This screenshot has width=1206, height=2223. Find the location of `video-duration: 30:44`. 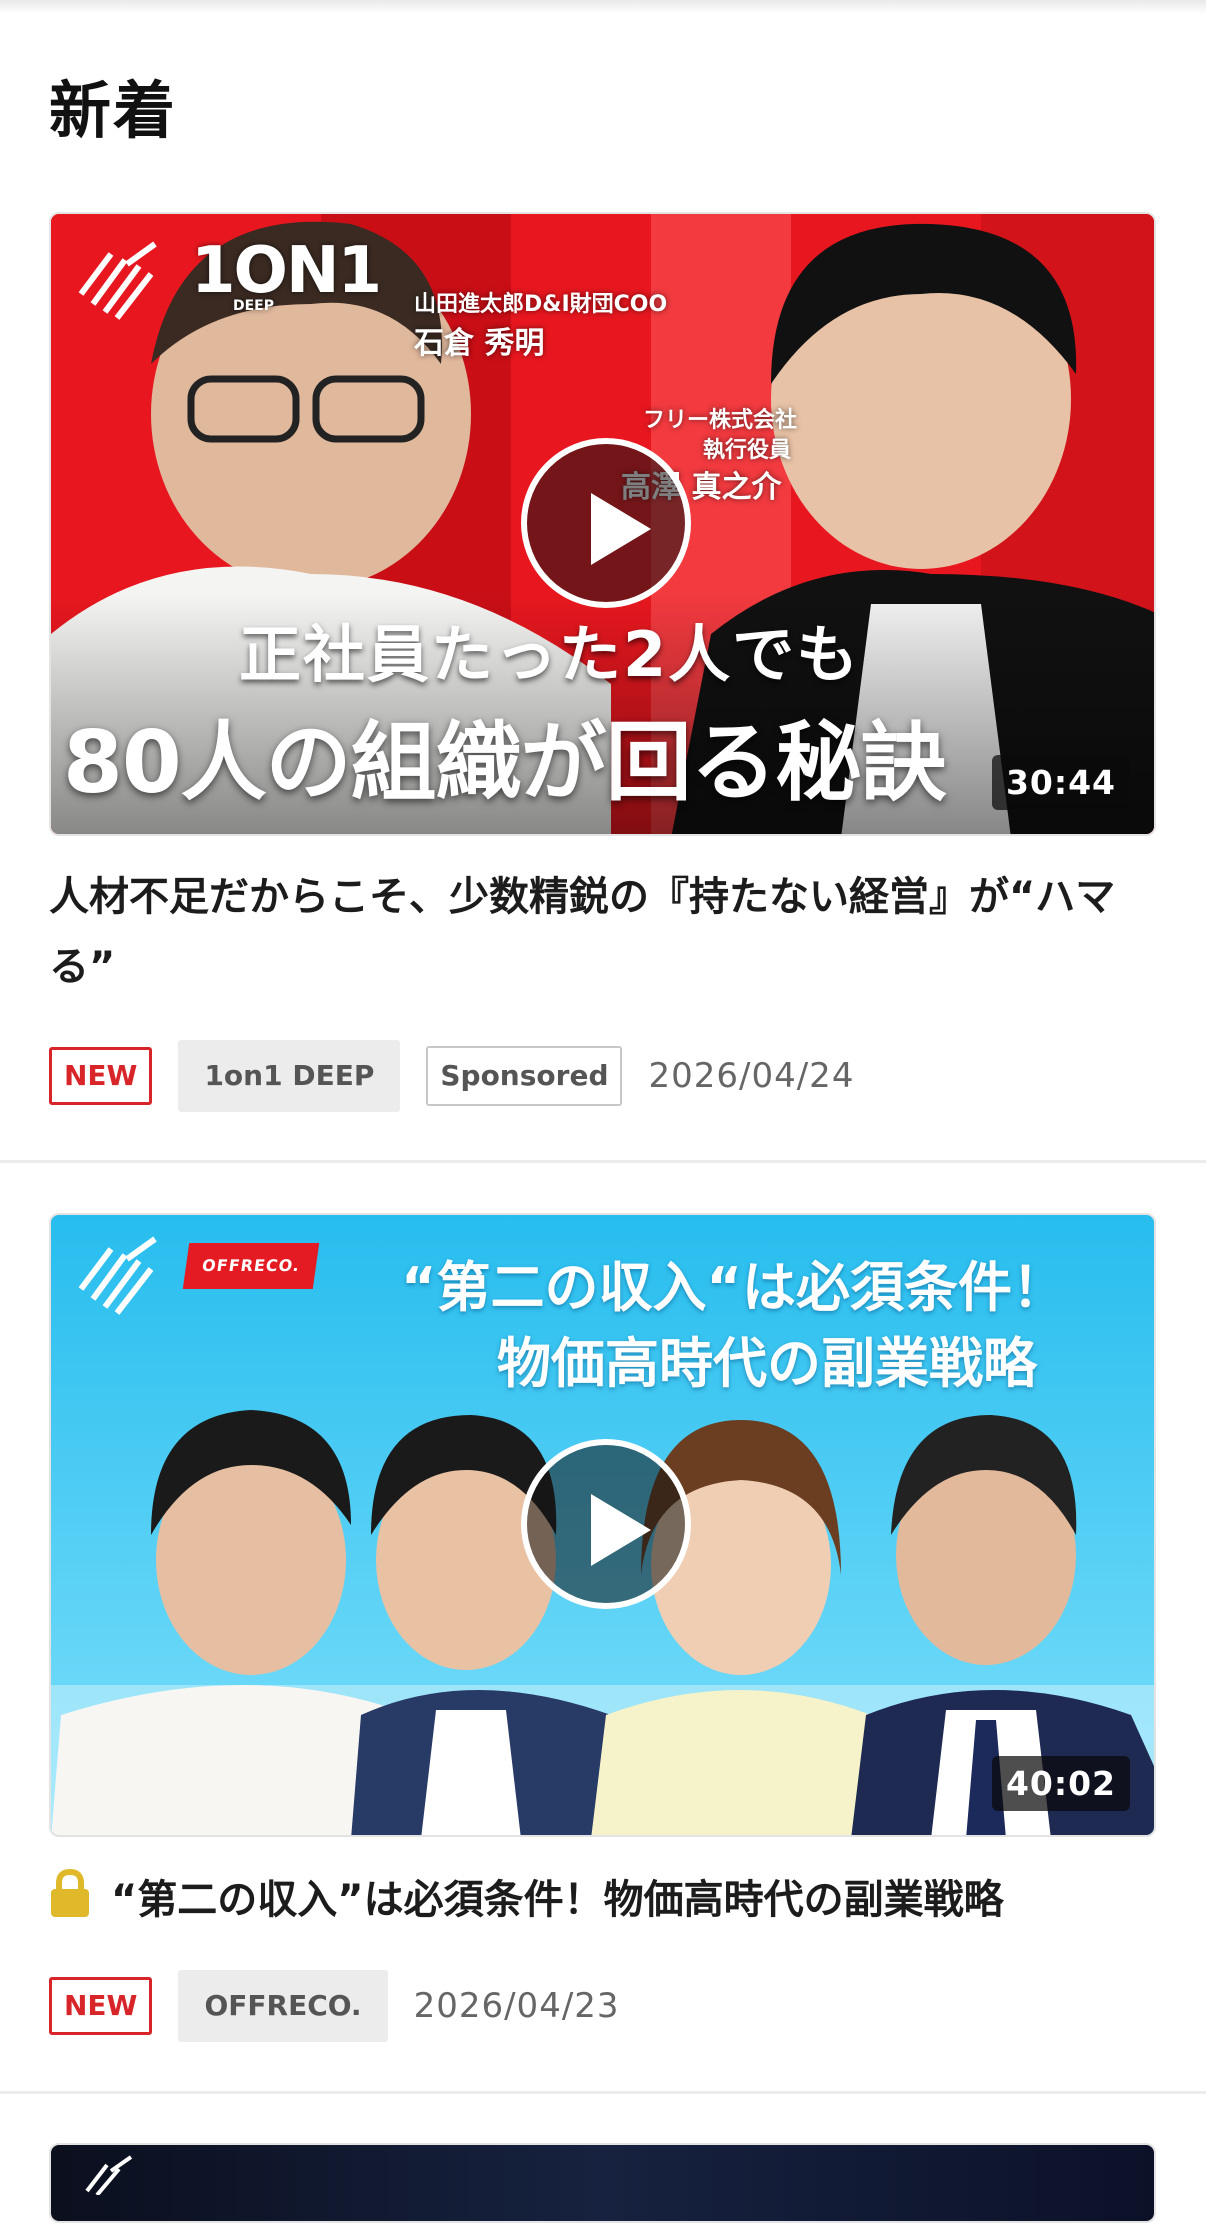

video-duration: 30:44 is located at coordinates (1060, 782).